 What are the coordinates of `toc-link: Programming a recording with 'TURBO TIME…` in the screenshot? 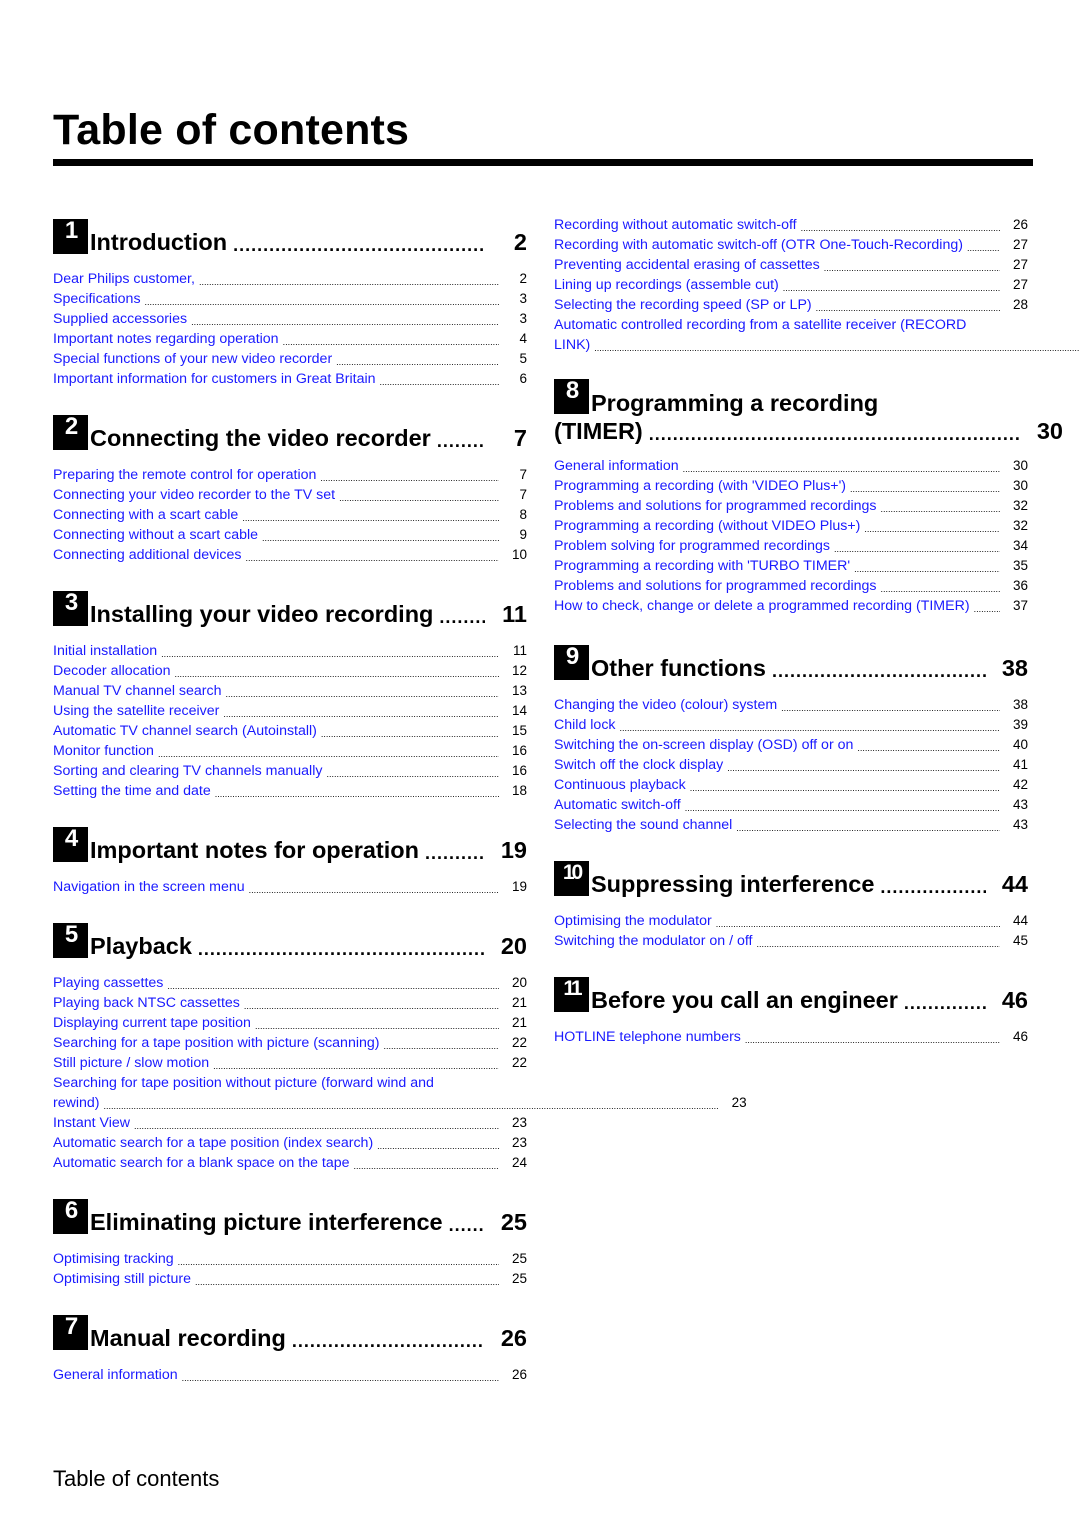 It's located at (702, 566).